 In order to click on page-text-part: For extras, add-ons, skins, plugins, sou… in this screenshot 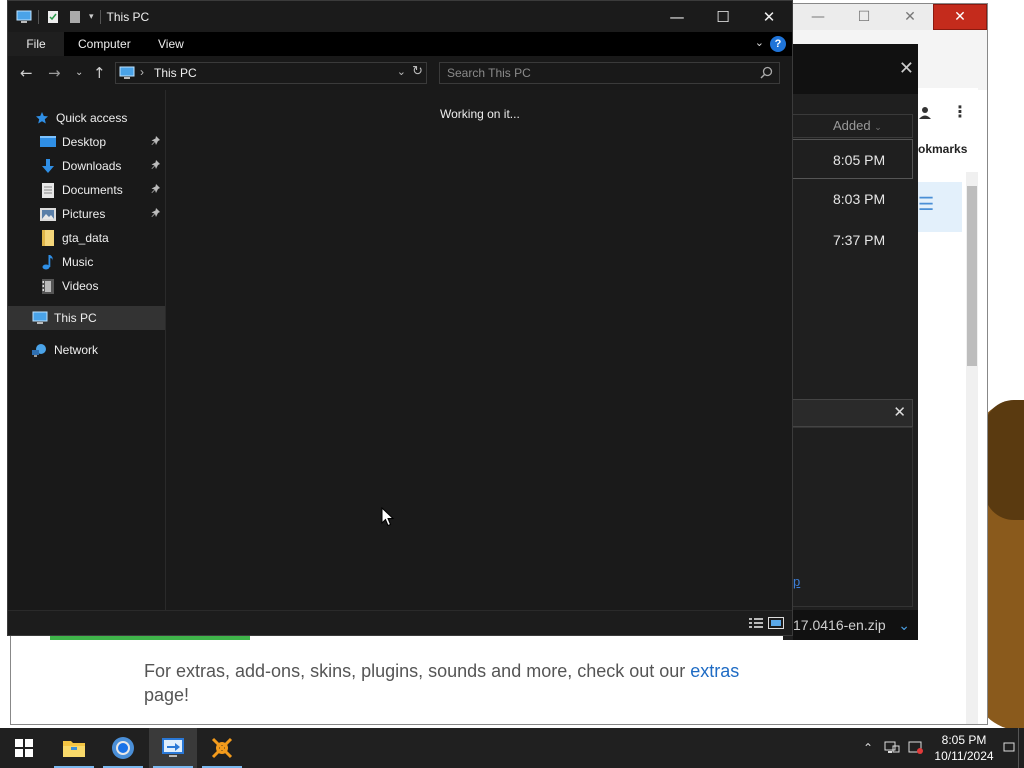, I will do `click(417, 671)`.